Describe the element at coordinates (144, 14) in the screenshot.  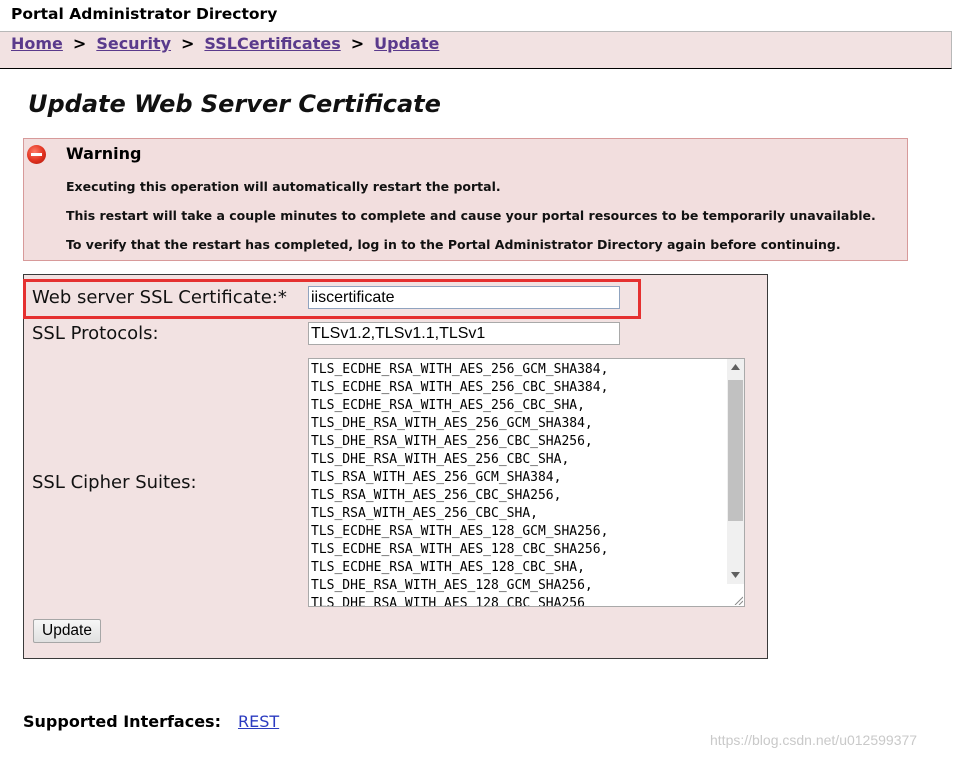
I see `app-title: Portal Administrator Directory` at that location.